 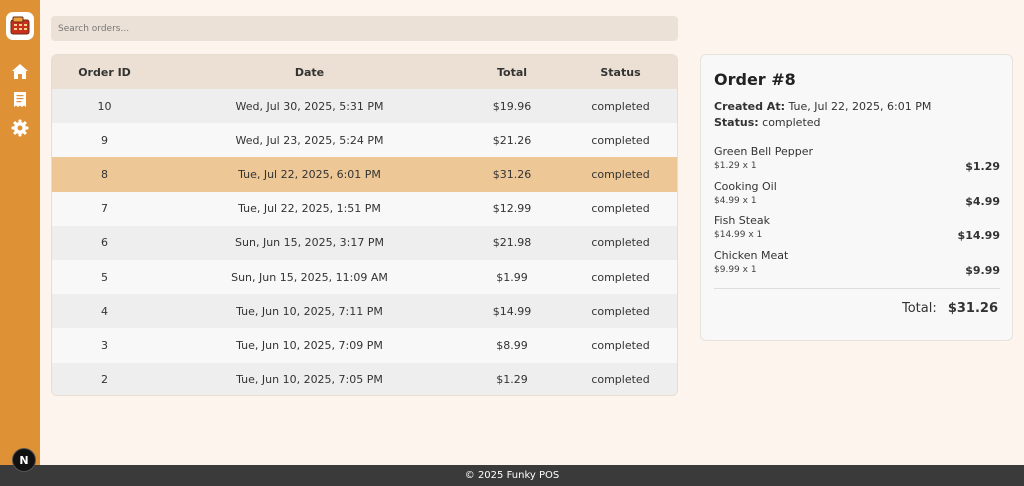 What do you see at coordinates (857, 263) in the screenshot?
I see `order-line-item: Chicken Meat $9.99 x 1 $9.99` at bounding box center [857, 263].